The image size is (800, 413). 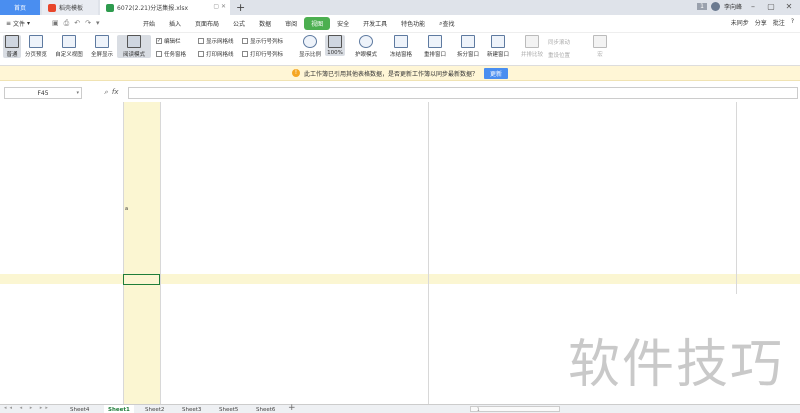 I want to click on menu-page-layout: 页面布局, so click(x=207, y=23).